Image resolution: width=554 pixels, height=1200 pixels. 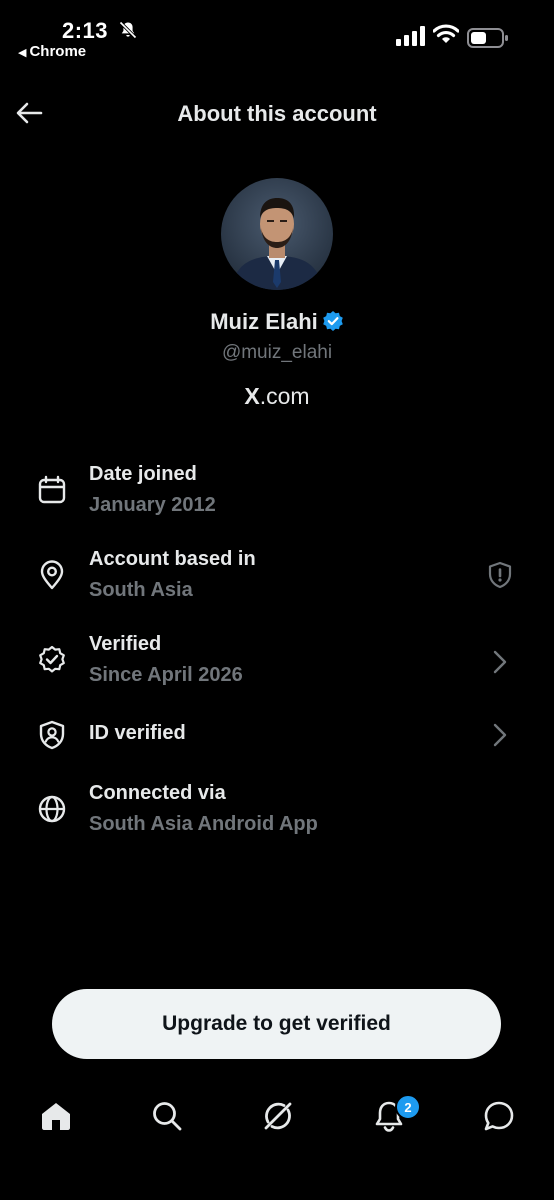 I want to click on row-value: South Asia, so click(x=141, y=590).